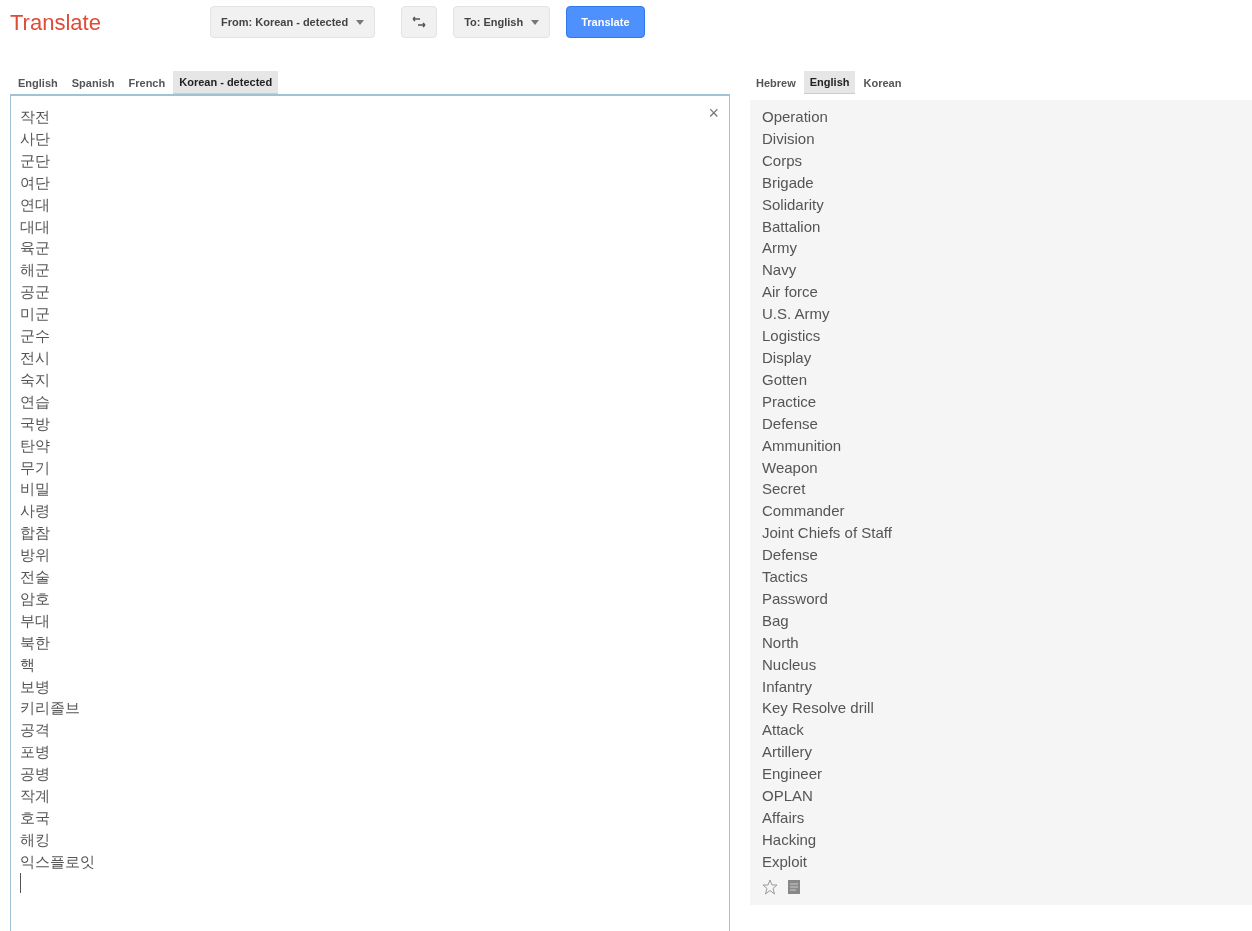 The width and height of the screenshot is (1252, 931). What do you see at coordinates (785, 577) in the screenshot?
I see `translation-line: Tactics` at bounding box center [785, 577].